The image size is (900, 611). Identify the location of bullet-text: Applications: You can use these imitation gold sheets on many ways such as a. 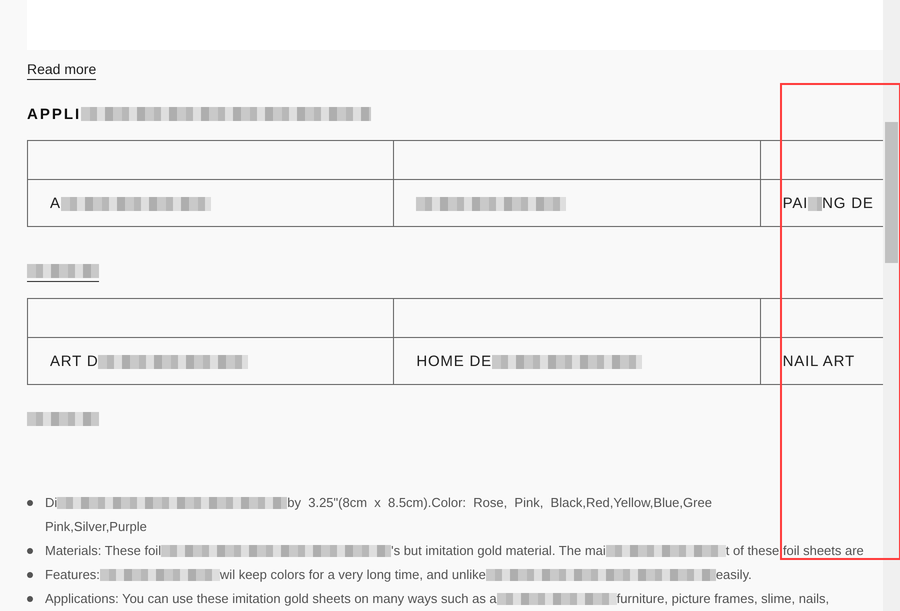
(271, 599).